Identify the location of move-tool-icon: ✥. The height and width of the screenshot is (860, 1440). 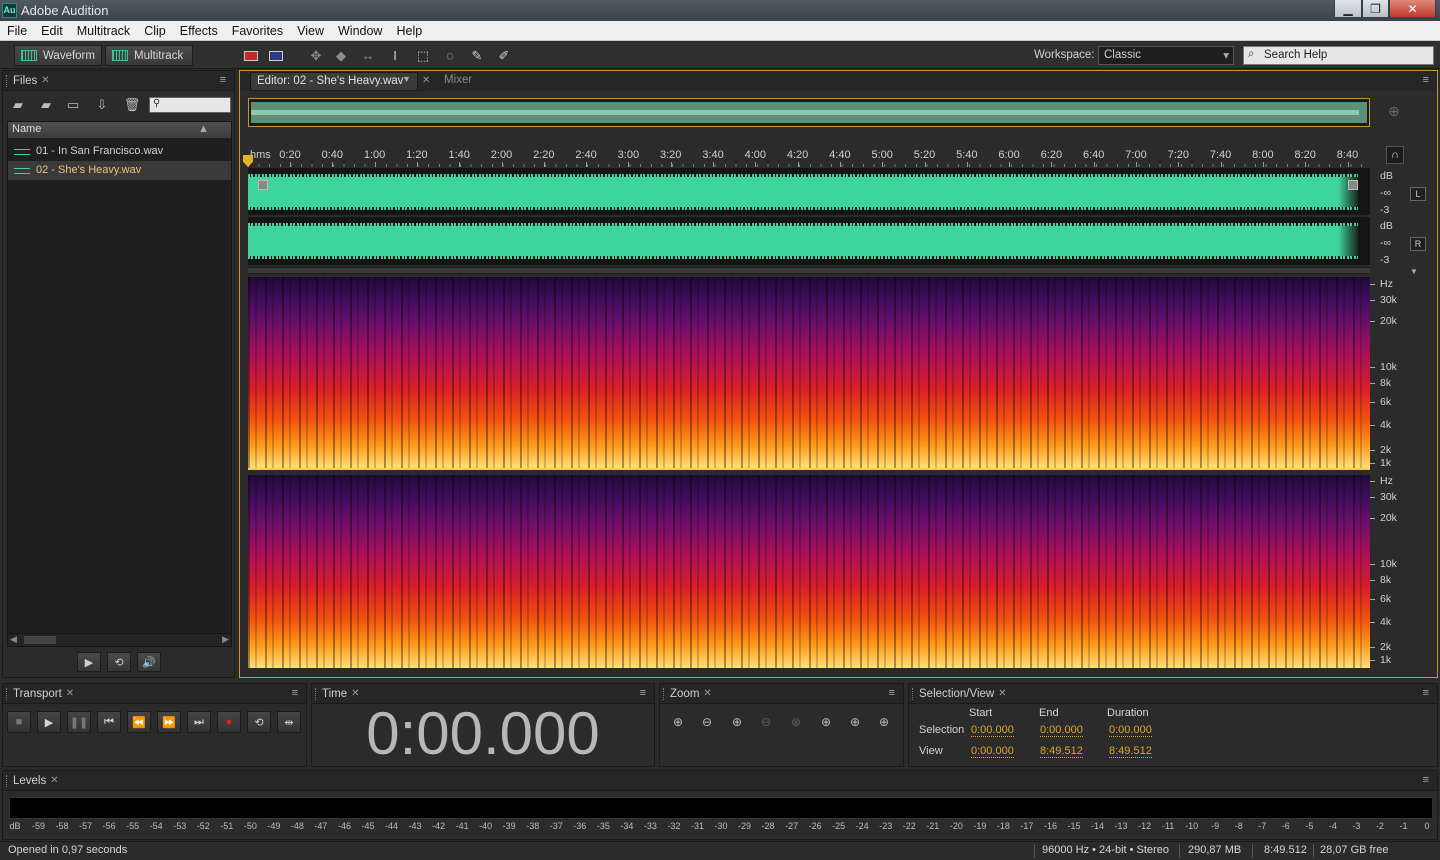
(316, 55).